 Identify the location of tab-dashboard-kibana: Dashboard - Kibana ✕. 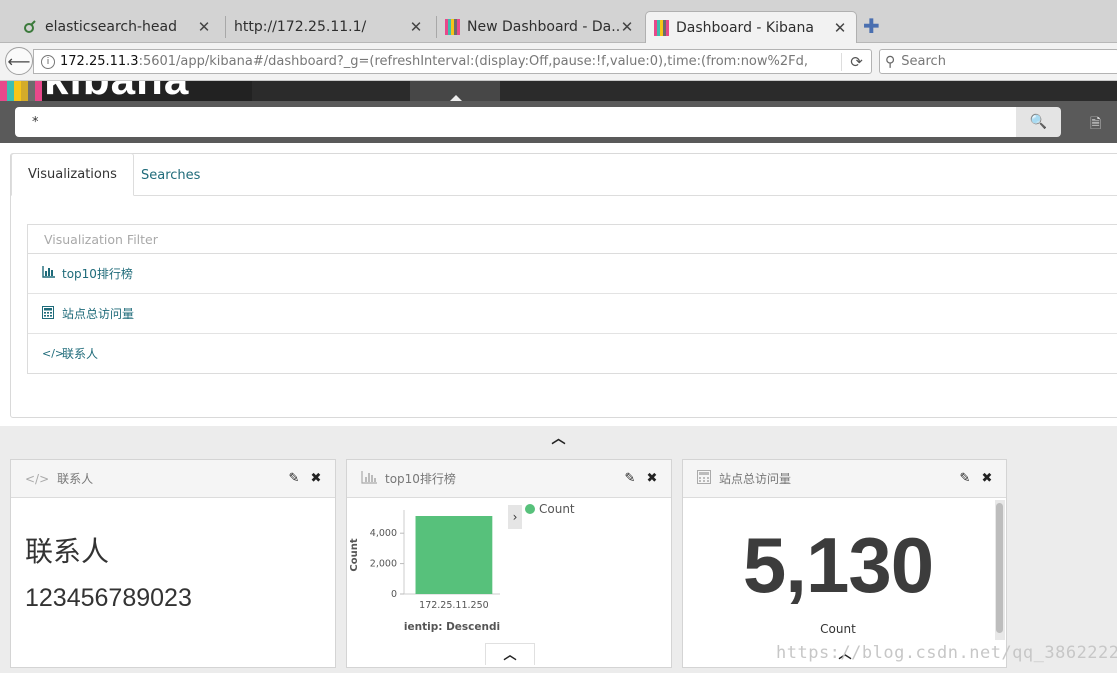
(751, 27).